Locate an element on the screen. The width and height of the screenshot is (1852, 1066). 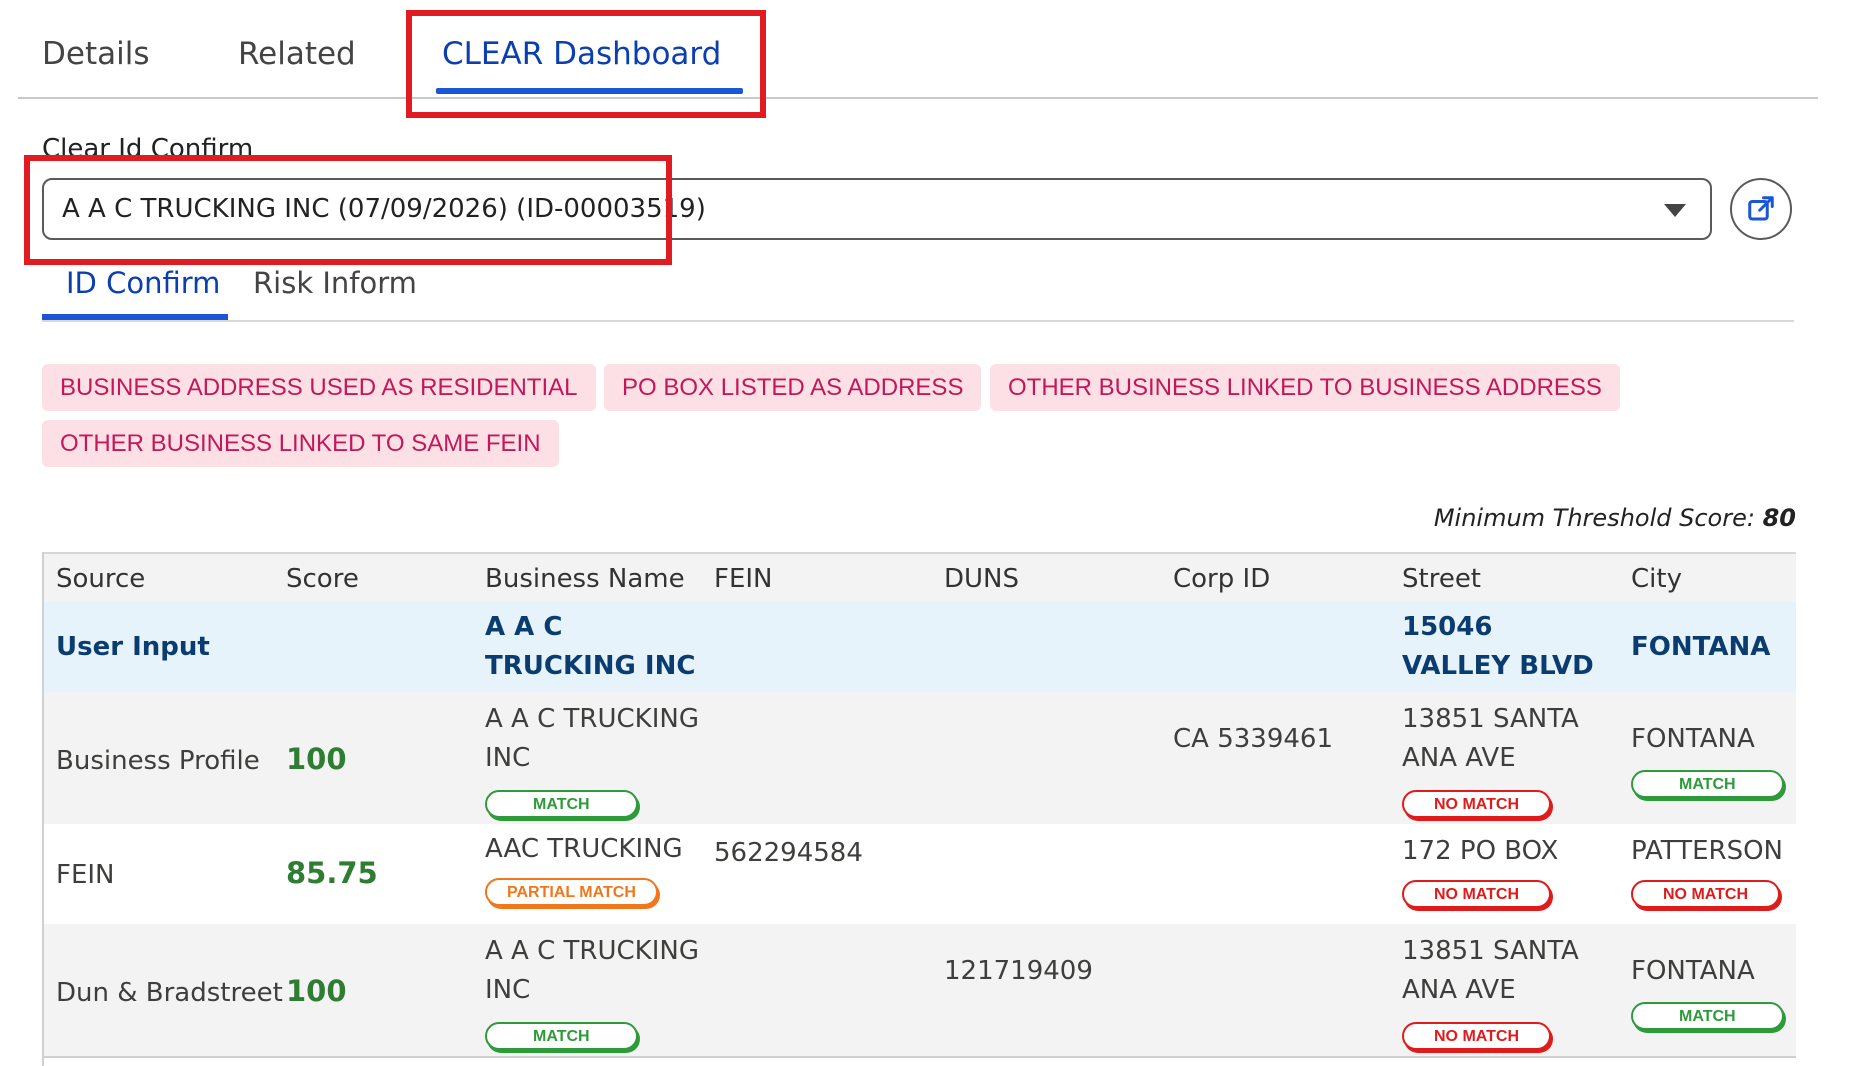
source-cell: Dun & Bradstreet is located at coordinates (169, 993).